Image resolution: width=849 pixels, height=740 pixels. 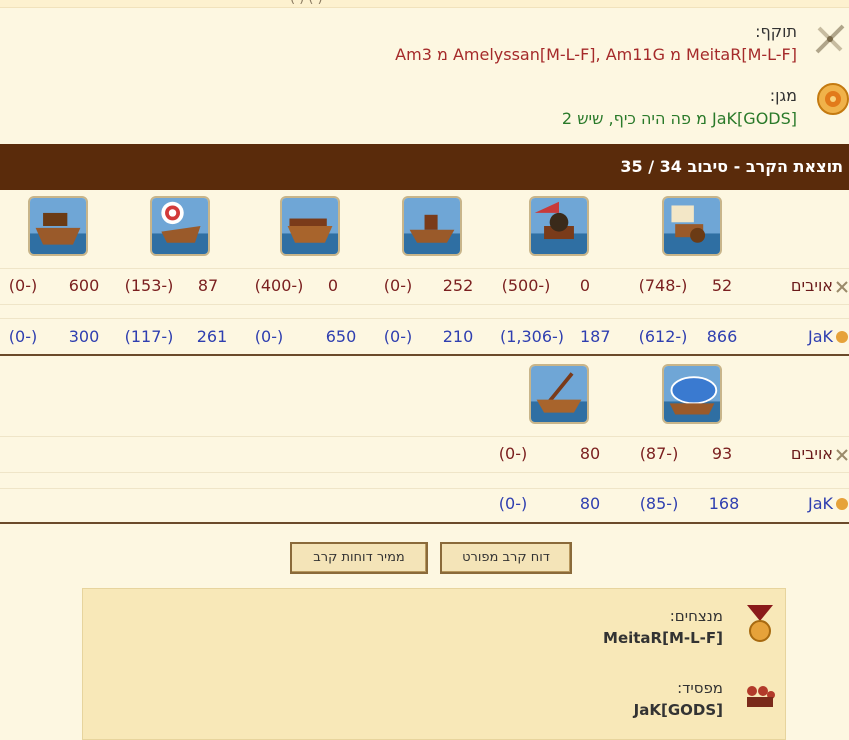 I want to click on losers-label: מפסיד:, so click(x=700, y=688).